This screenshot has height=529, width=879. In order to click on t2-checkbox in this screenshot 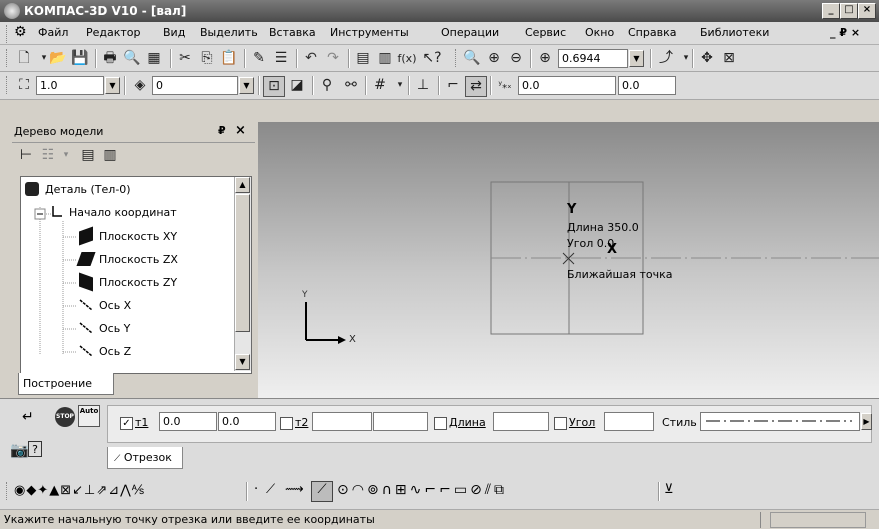, I will do `click(286, 423)`.